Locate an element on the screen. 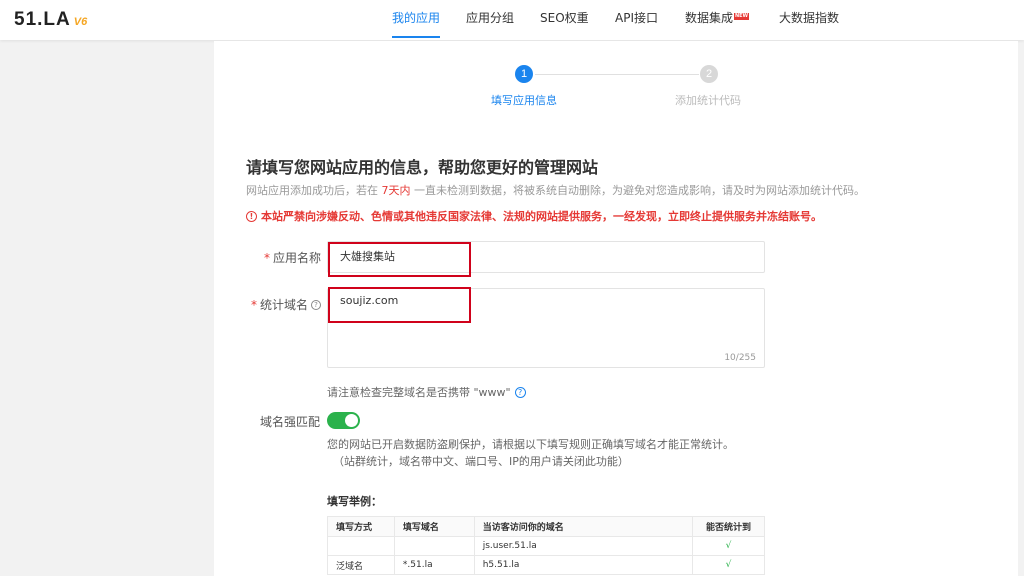 Image resolution: width=1024 pixels, height=576 pixels. strict-info-line-1: 您的网站已开启数据防盗刷保护，请根据以下填写规则正确填写域名才能正常统计。 is located at coordinates (530, 444).